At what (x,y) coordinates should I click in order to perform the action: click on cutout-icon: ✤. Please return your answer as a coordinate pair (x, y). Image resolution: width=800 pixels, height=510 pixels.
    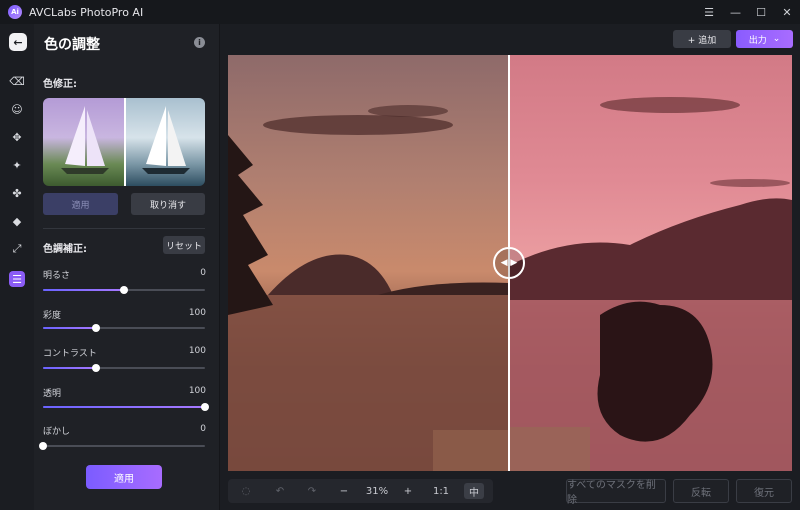
    Looking at the image, I should click on (17, 193).